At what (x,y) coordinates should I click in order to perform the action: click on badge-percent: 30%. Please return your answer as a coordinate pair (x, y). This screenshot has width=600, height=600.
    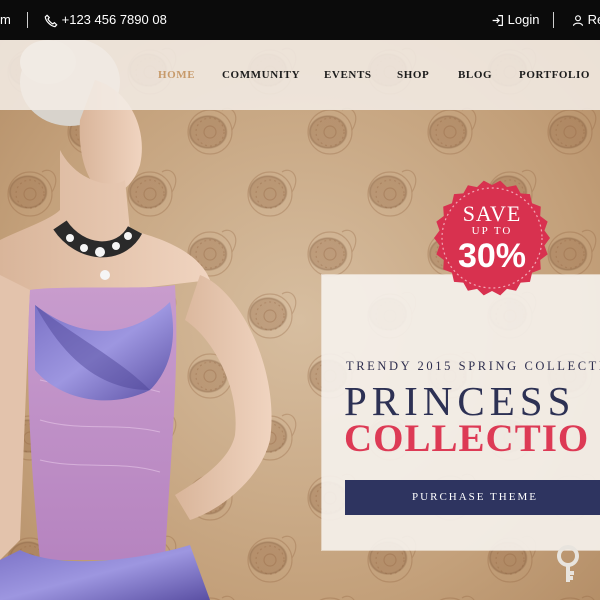
    Looking at the image, I should click on (492, 256).